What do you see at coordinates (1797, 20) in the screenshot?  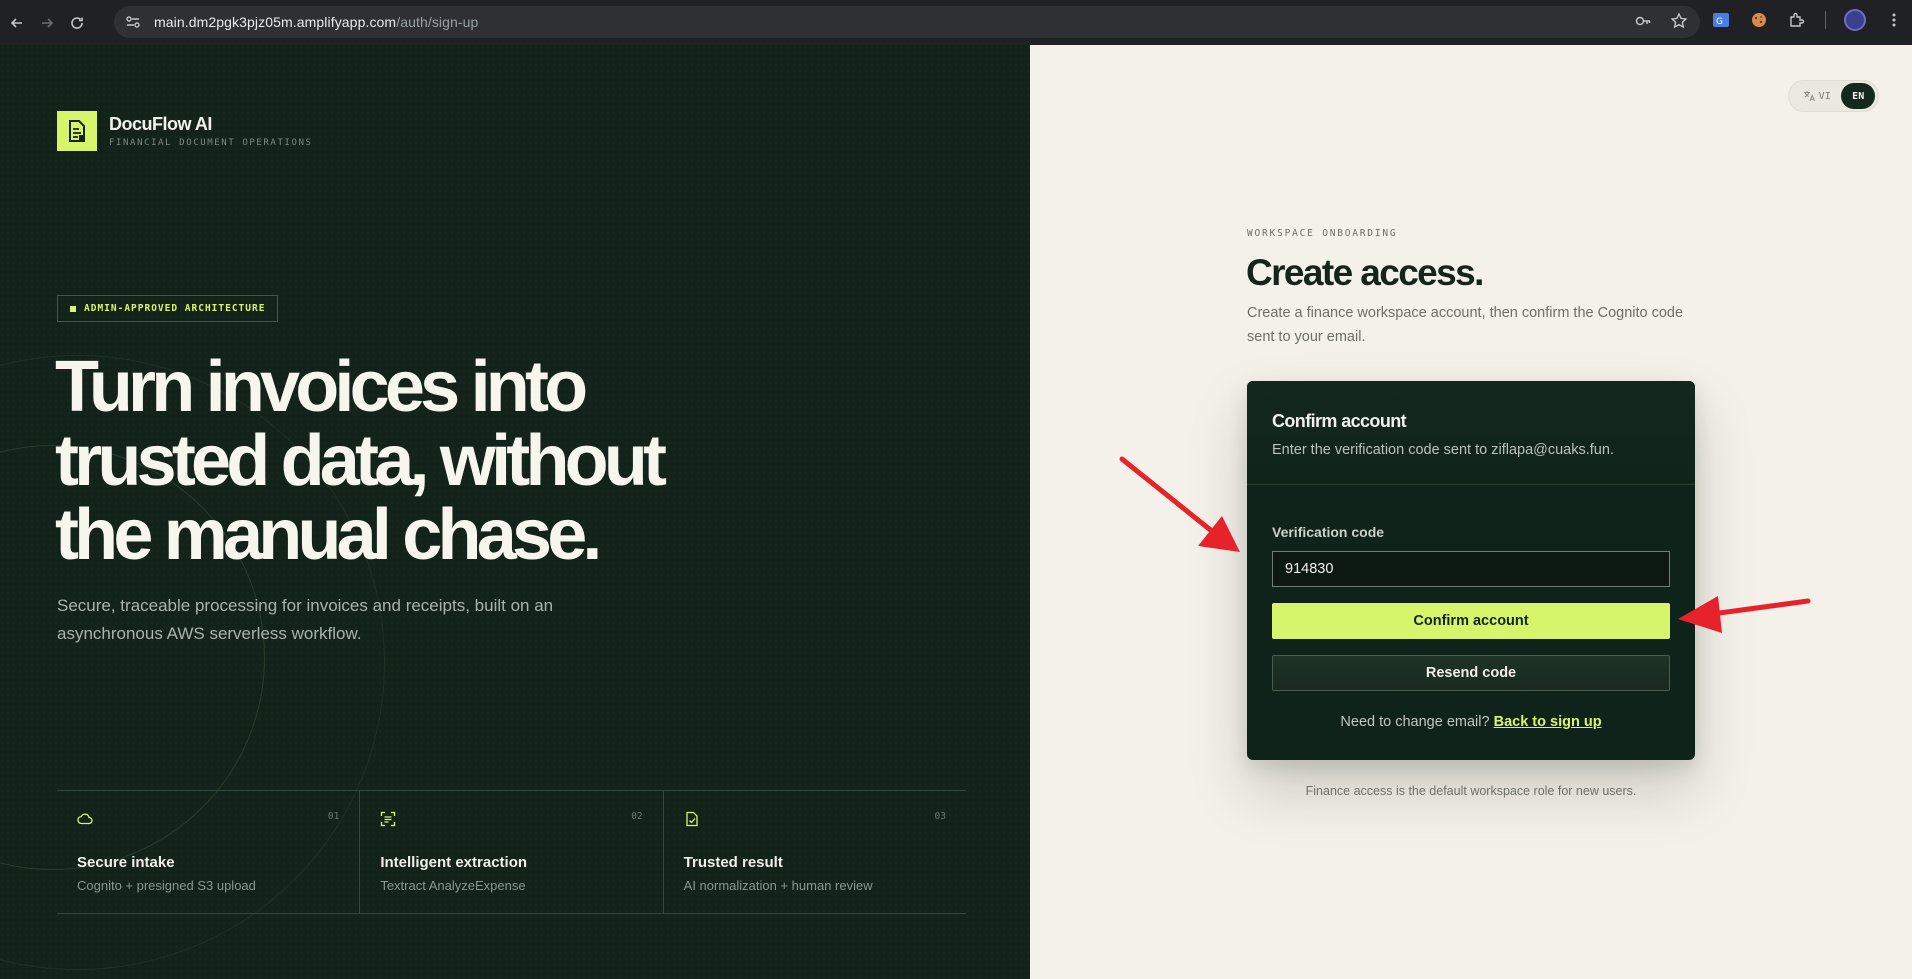 I see `extensions-puzzle-icon` at bounding box center [1797, 20].